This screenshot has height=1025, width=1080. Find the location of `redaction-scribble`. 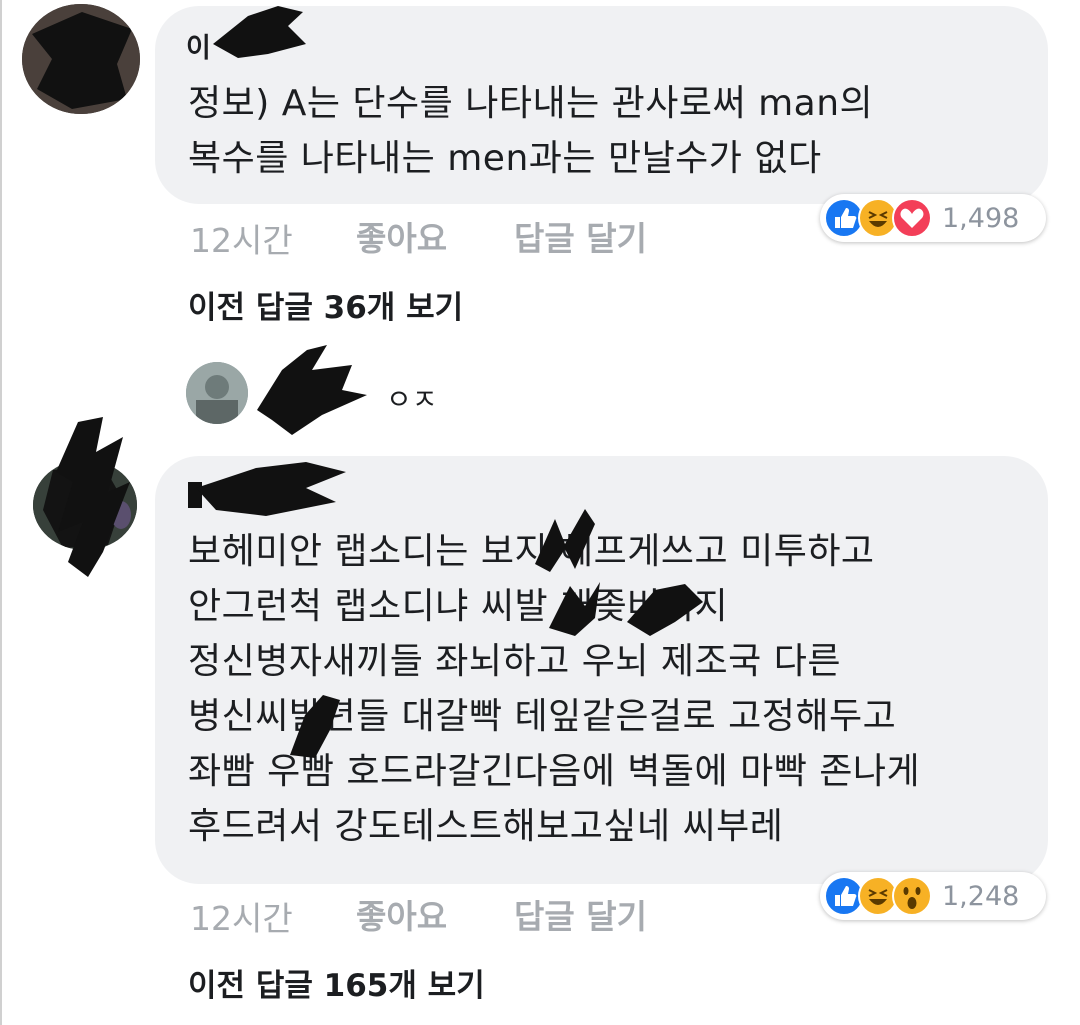

redaction-scribble is located at coordinates (81, 59).